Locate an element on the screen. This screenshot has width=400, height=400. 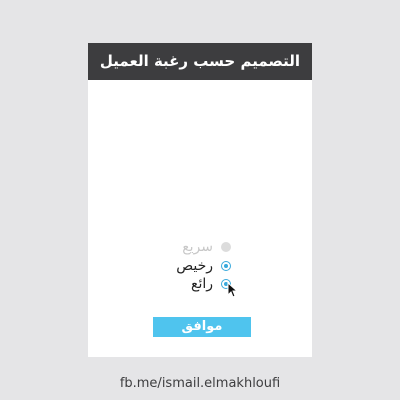
option-great-radio is located at coordinates (226, 284).